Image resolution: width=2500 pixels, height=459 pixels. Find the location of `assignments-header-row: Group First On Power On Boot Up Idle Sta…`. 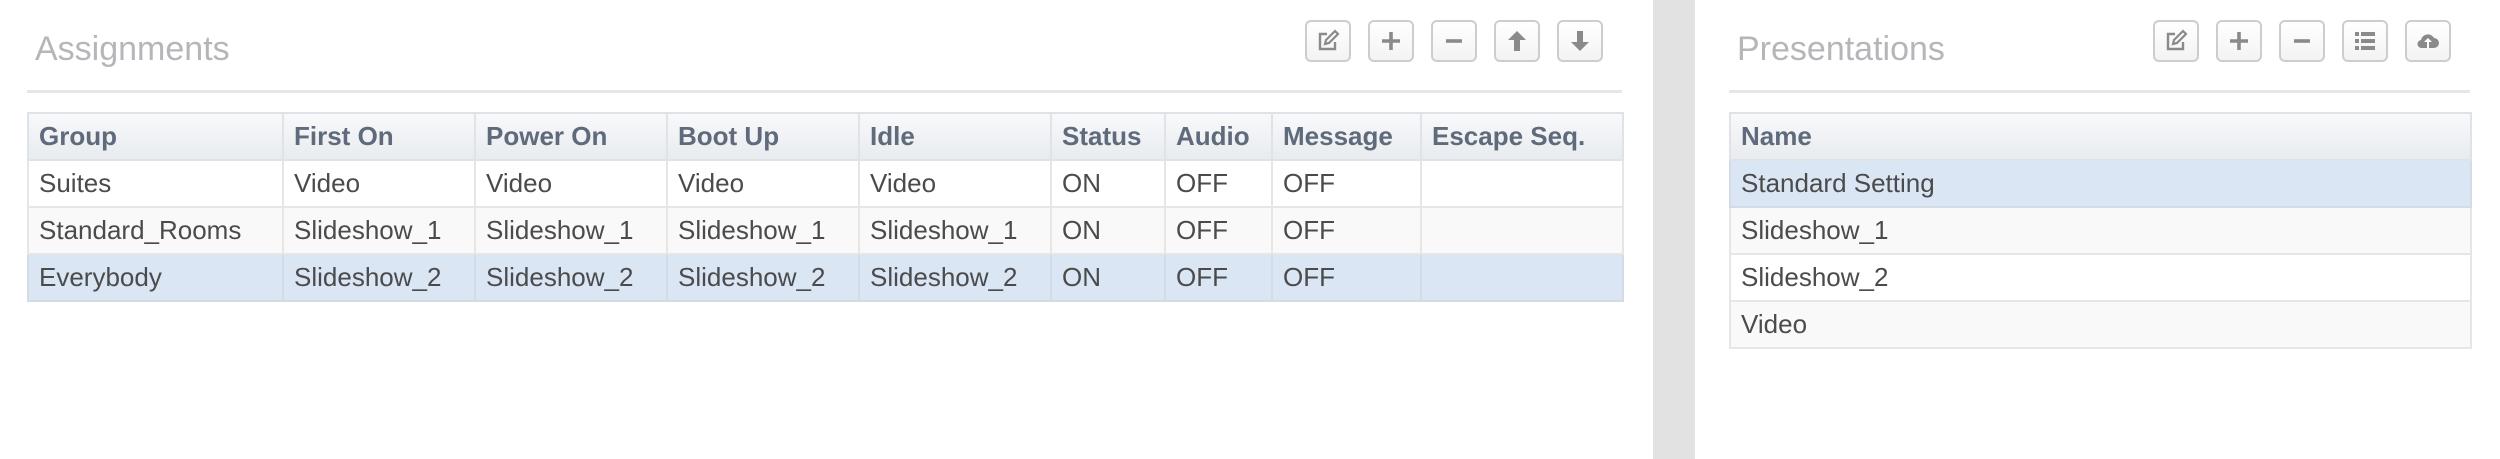

assignments-header-row: Group First On Power On Boot Up Idle Sta… is located at coordinates (825, 136).